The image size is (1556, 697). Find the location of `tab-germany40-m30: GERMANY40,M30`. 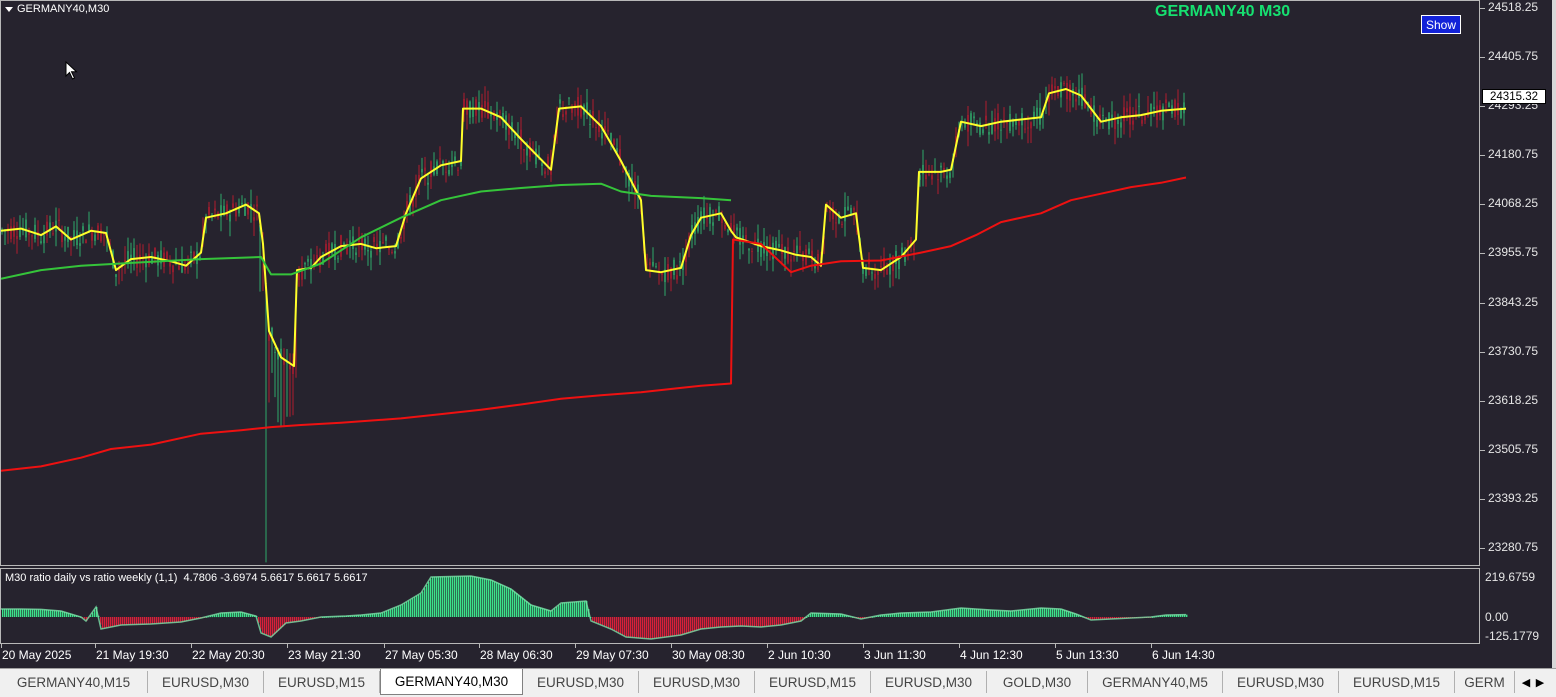

tab-germany40-m30: GERMANY40,M30 is located at coordinates (451, 682).